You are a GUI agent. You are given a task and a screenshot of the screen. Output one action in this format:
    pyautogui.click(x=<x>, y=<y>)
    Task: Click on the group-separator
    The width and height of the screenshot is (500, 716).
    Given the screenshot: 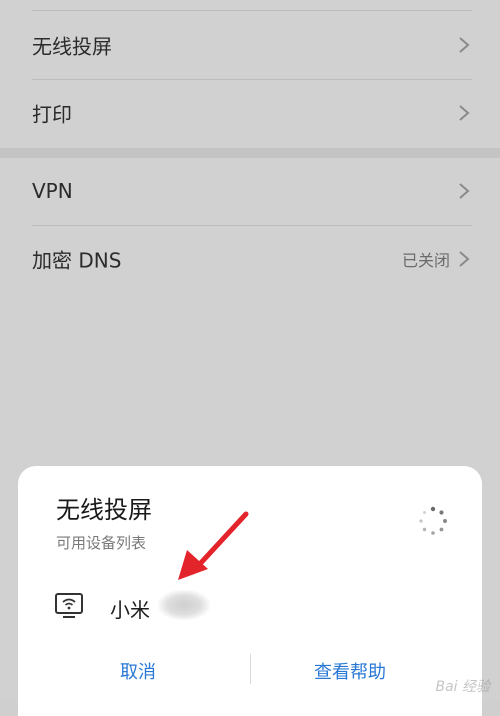 What is the action you would take?
    pyautogui.click(x=250, y=153)
    